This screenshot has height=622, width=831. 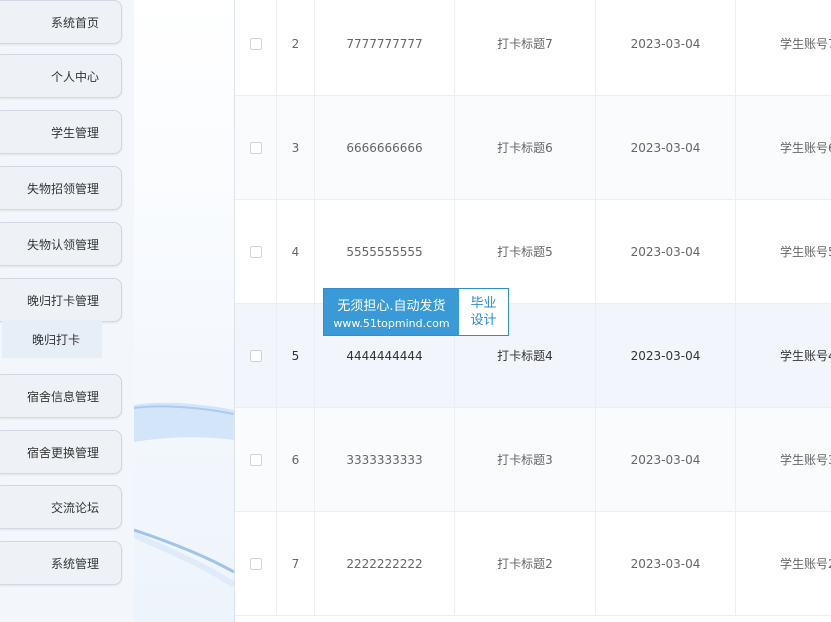 I want to click on table-row: 6 3333333333 打卡标题3 2023-03-04 学生账号3, so click(x=533, y=460).